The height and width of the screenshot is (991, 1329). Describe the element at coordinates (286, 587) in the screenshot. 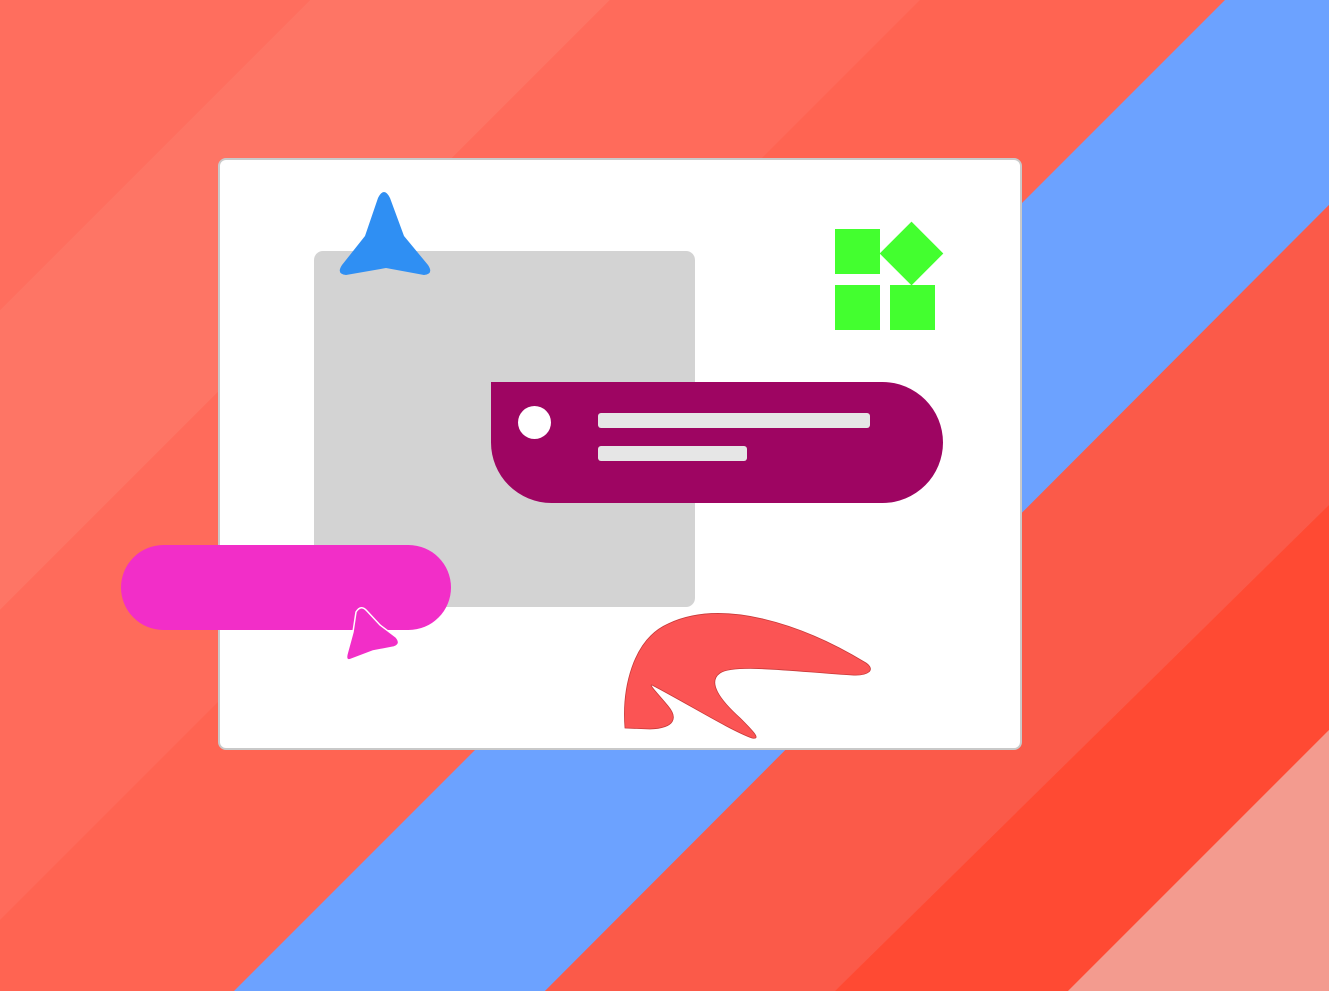

I see `pink-pill-bar` at that location.